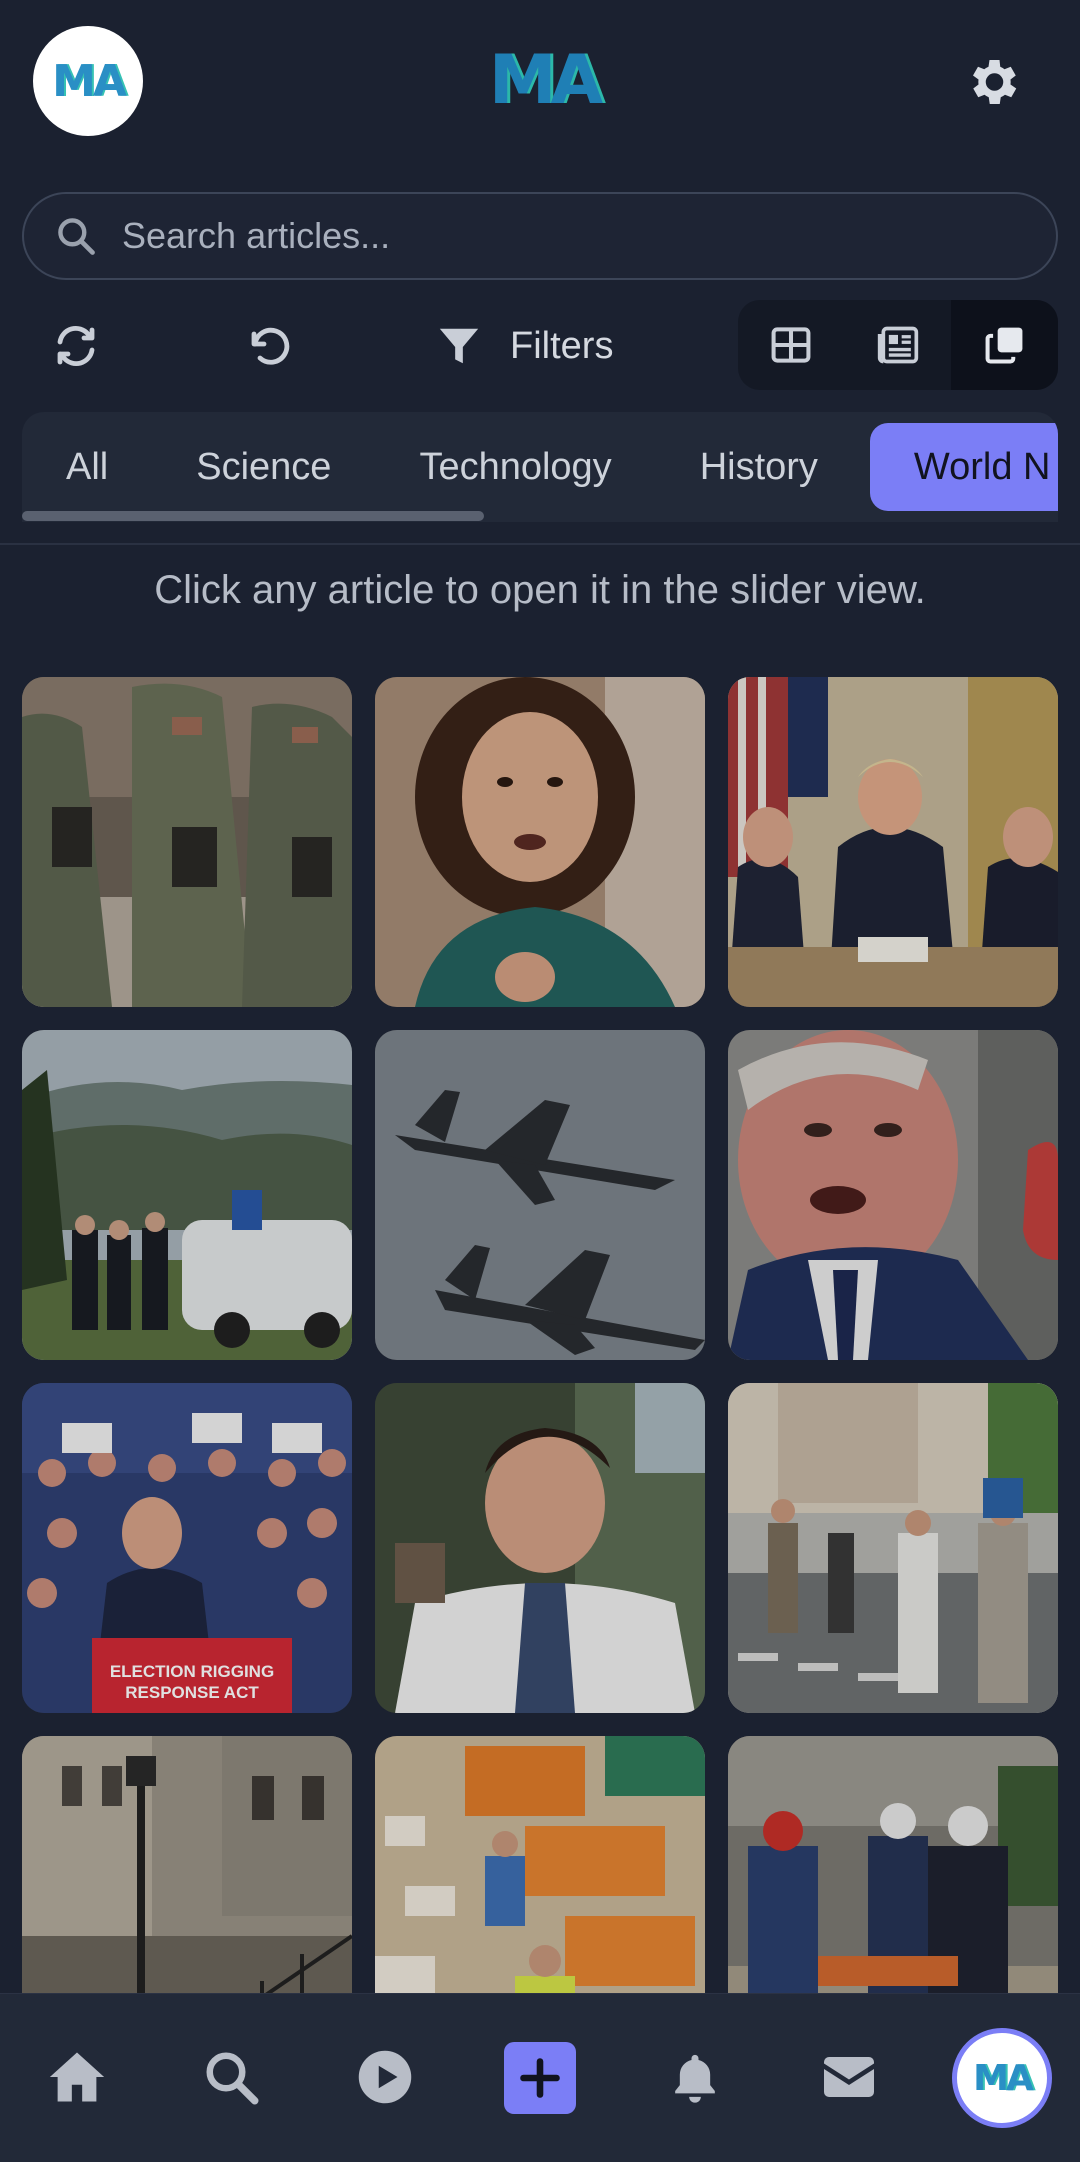 Image resolution: width=1080 pixels, height=2162 pixels. What do you see at coordinates (963, 467) in the screenshot?
I see `tab-world-news: World N` at bounding box center [963, 467].